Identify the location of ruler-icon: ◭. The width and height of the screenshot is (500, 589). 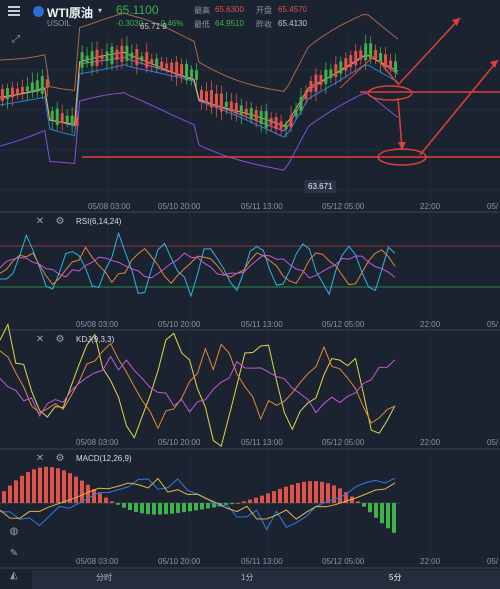
(14, 576).